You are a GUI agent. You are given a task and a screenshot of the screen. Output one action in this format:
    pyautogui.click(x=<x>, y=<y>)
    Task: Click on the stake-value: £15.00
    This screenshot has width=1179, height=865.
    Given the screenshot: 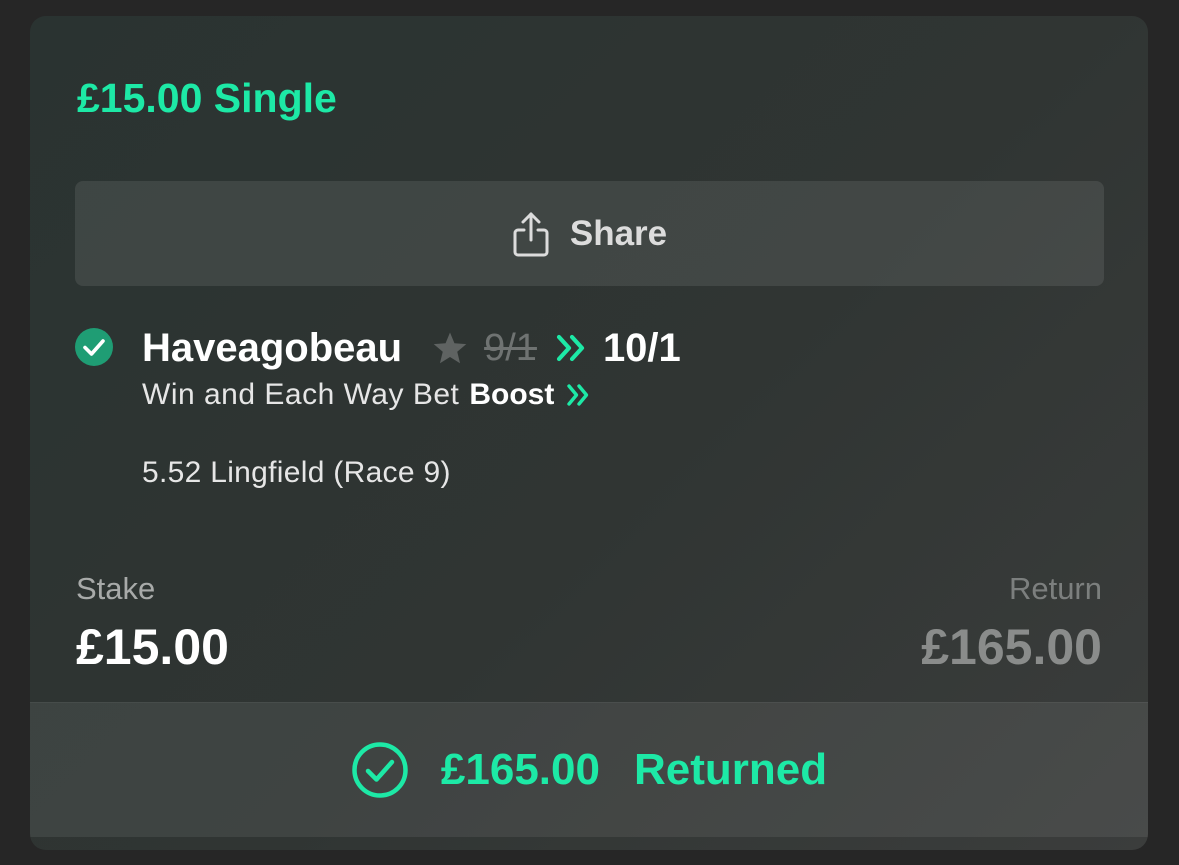 What is the action you would take?
    pyautogui.click(x=152, y=647)
    